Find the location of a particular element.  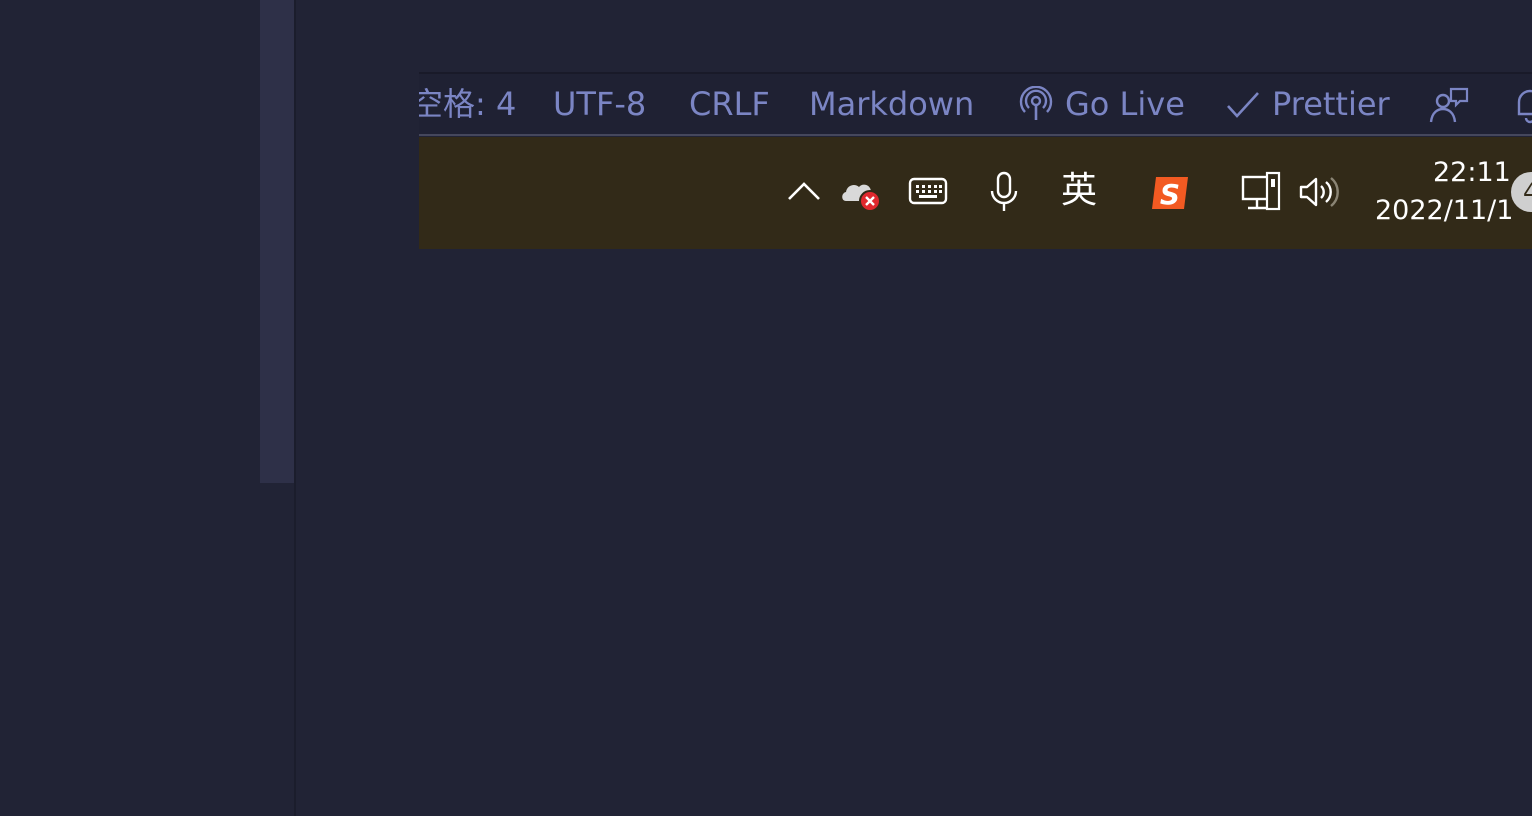

clock-date: 2022/11/1 is located at coordinates (1444, 210).